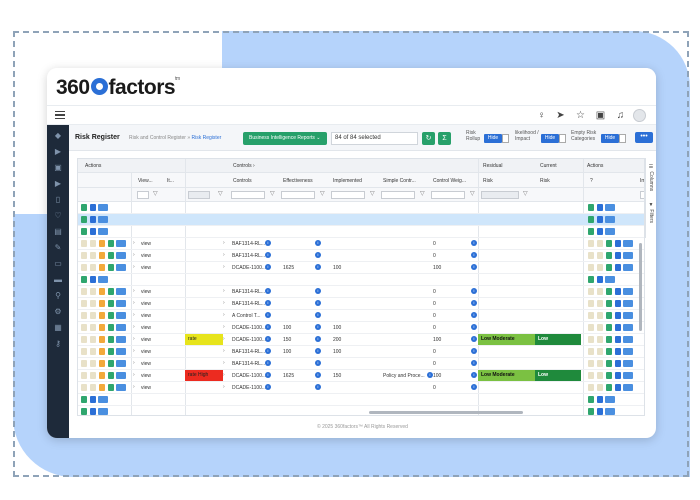 This screenshot has height=500, width=700. Describe the element at coordinates (58, 216) in the screenshot. I see `nav-icon-6: ♡` at that location.